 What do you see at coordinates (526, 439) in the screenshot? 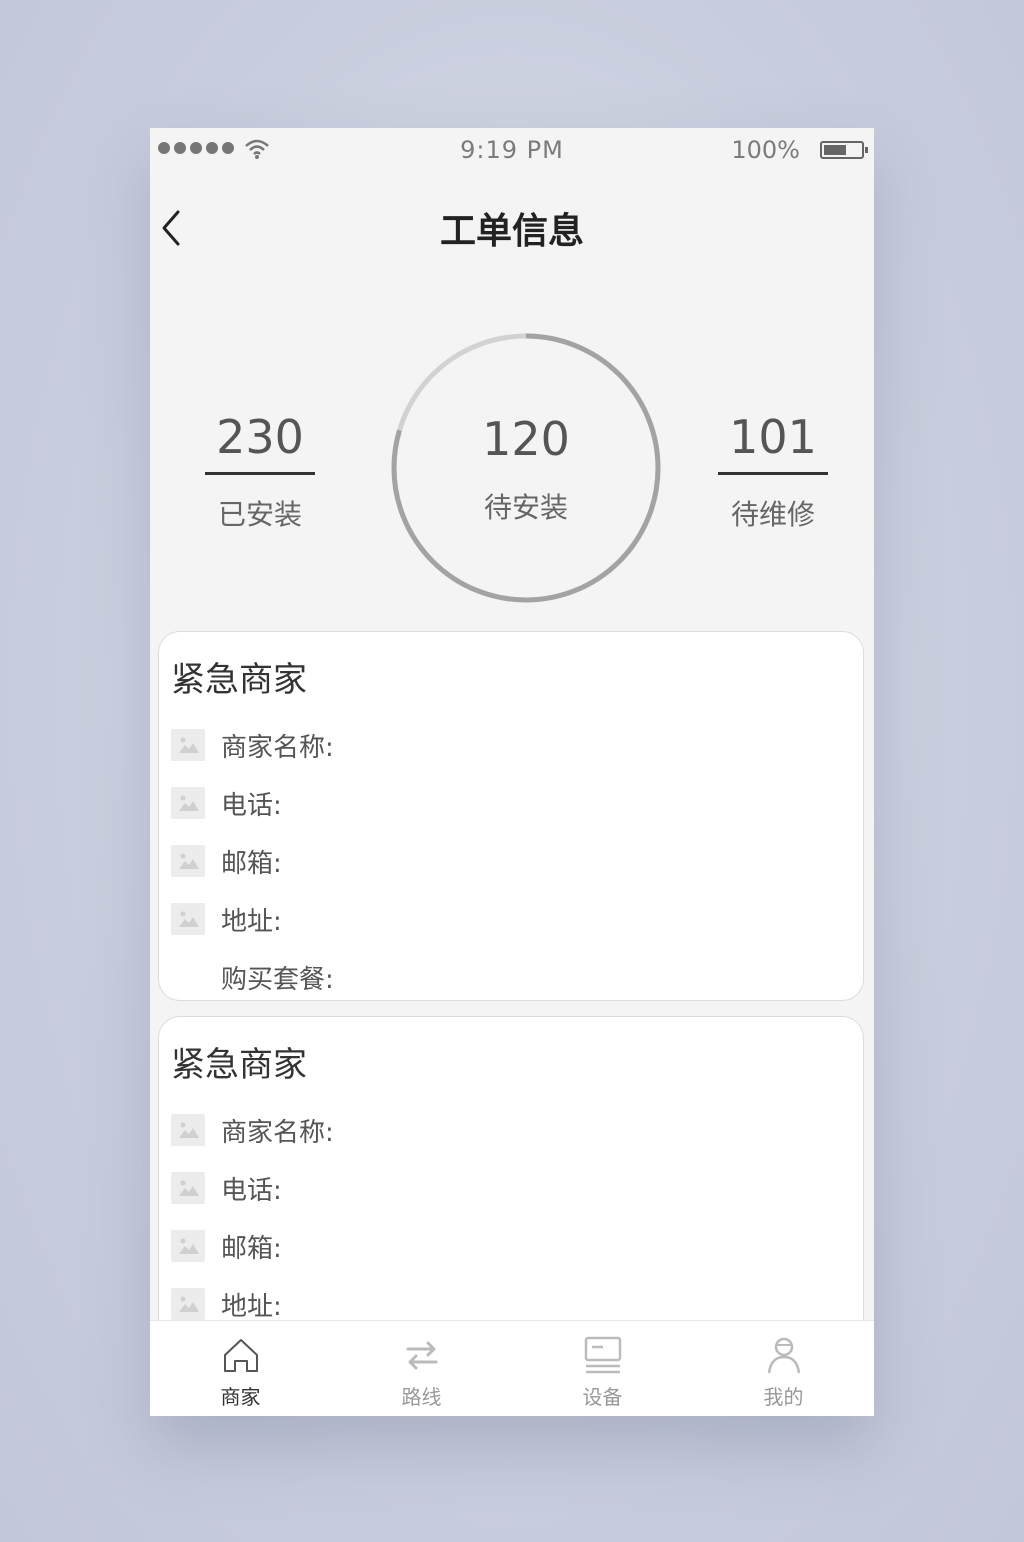
I see `stat-pending-install-value: 120` at bounding box center [526, 439].